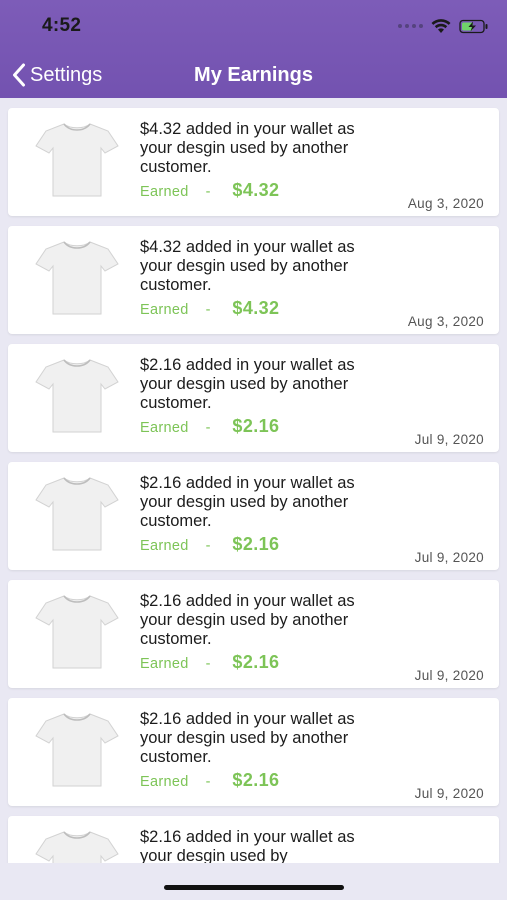 The height and width of the screenshot is (900, 507). Describe the element at coordinates (254, 887) in the screenshot. I see `home-indicator` at that location.